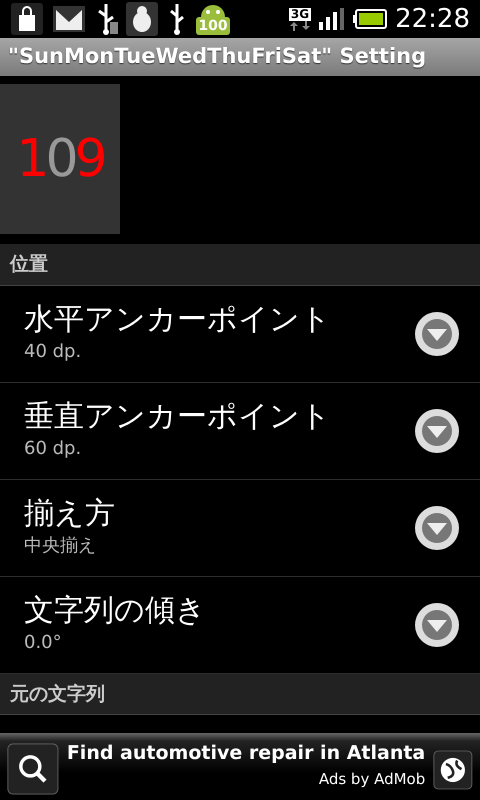 The height and width of the screenshot is (800, 480). What do you see at coordinates (29, 264) in the screenshot?
I see `section-header: 位置` at bounding box center [29, 264].